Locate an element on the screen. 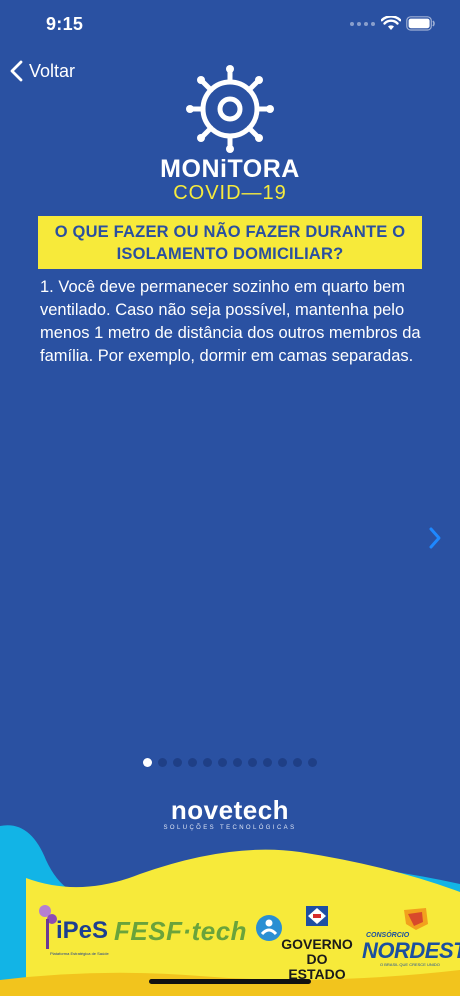  fesf-tech-name: FESF·tech is located at coordinates (181, 931).